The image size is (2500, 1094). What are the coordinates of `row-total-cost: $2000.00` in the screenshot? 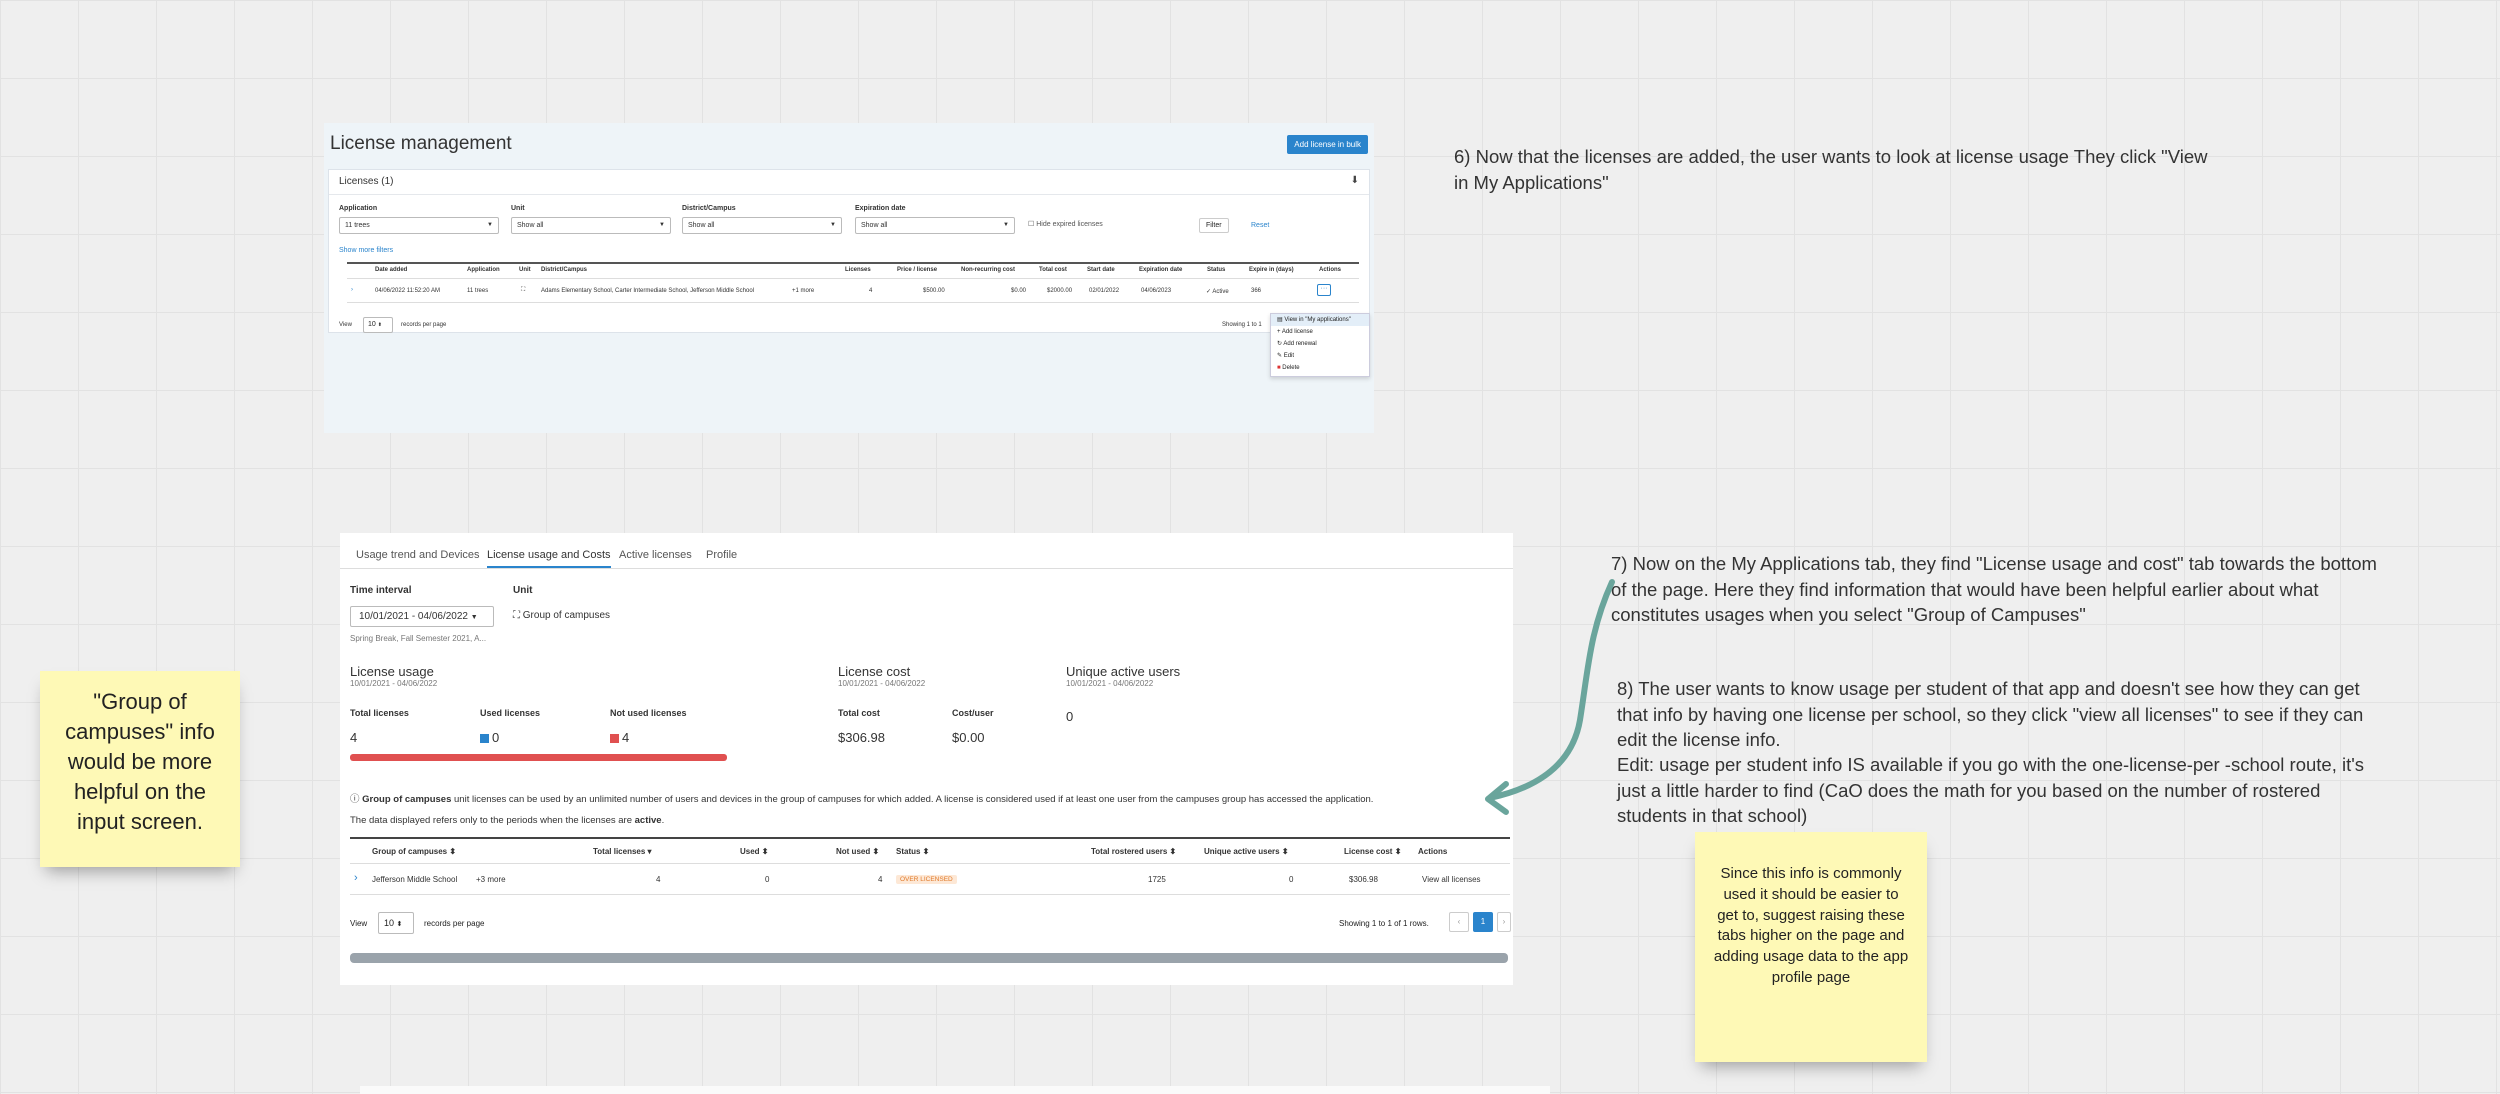 It's located at (1060, 291).